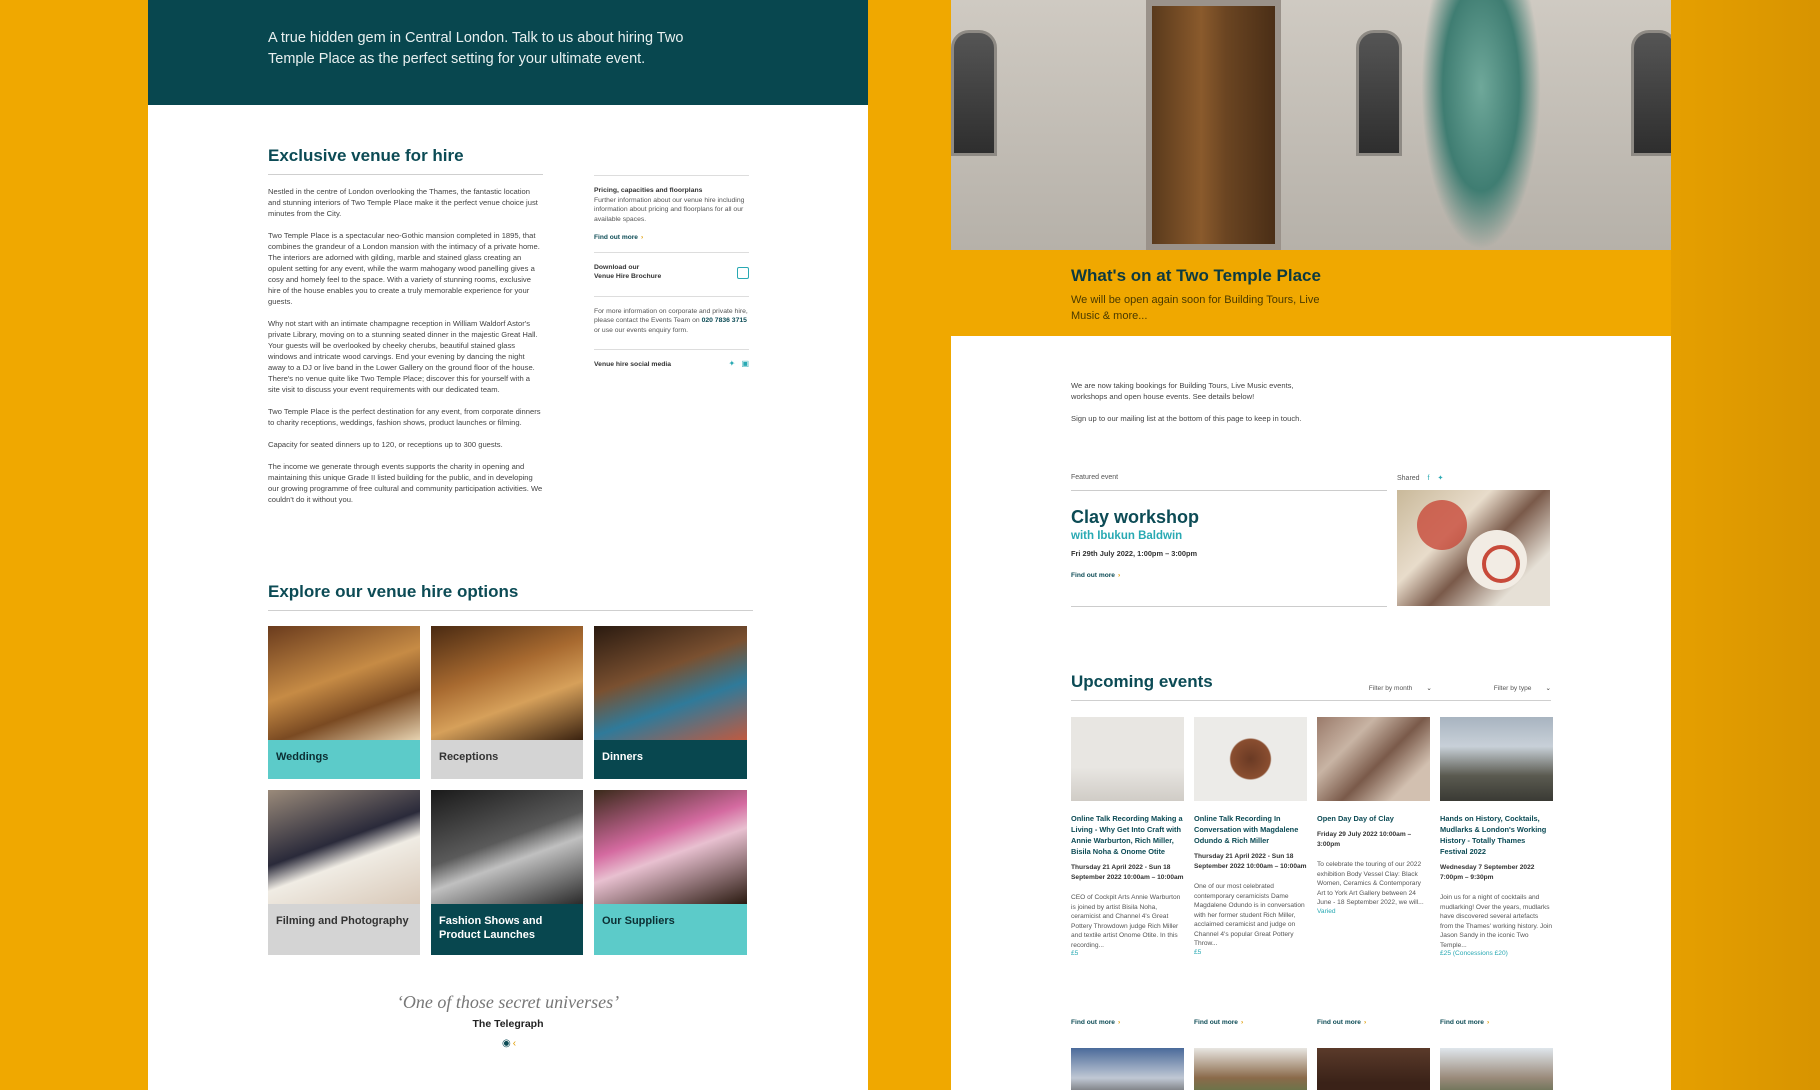 Image resolution: width=1820 pixels, height=1090 pixels. I want to click on filter-by-type-select: Filter by type ⌄, so click(1507, 688).